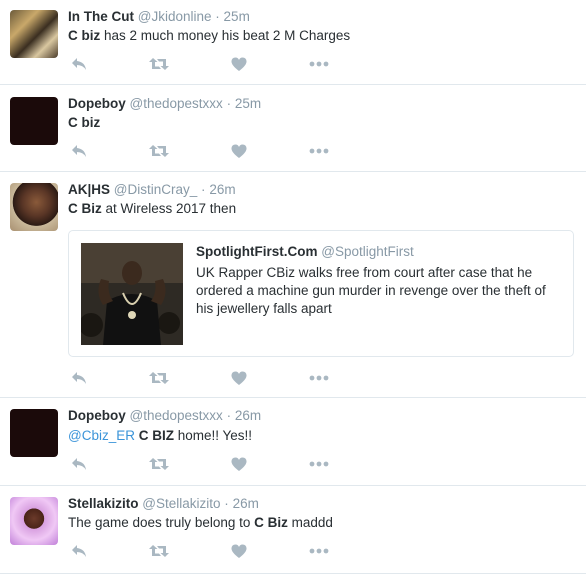  What do you see at coordinates (155, 189) in the screenshot?
I see `user-handle: @DistinCray_` at bounding box center [155, 189].